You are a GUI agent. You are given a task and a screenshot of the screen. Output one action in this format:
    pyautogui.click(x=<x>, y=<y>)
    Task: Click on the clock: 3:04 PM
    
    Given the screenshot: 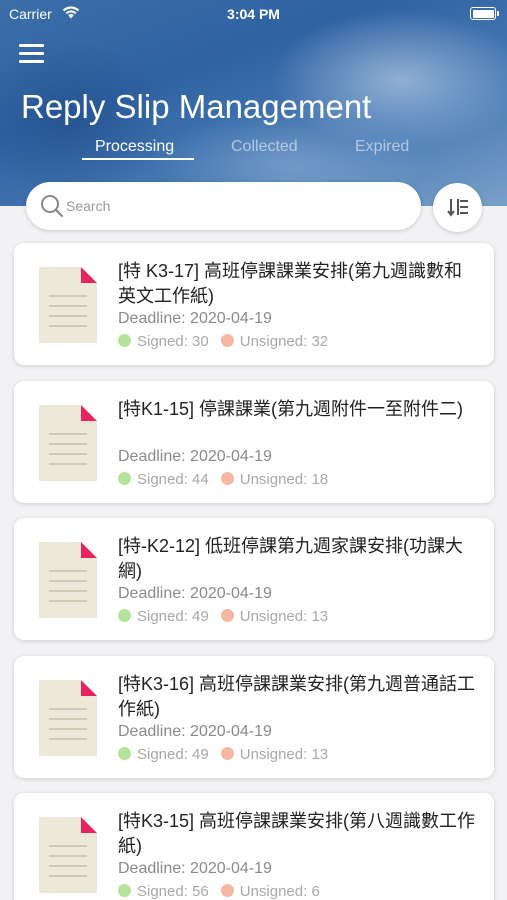 What is the action you would take?
    pyautogui.click(x=253, y=14)
    